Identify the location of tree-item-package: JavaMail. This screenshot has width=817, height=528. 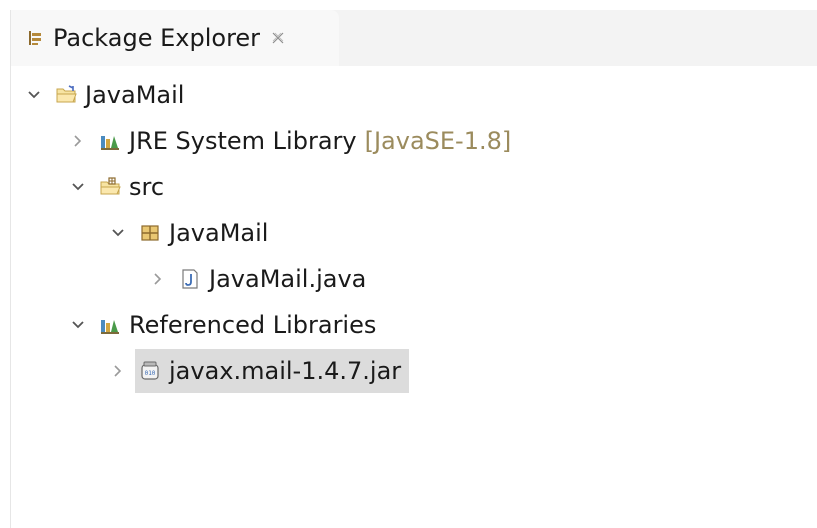
(189, 233).